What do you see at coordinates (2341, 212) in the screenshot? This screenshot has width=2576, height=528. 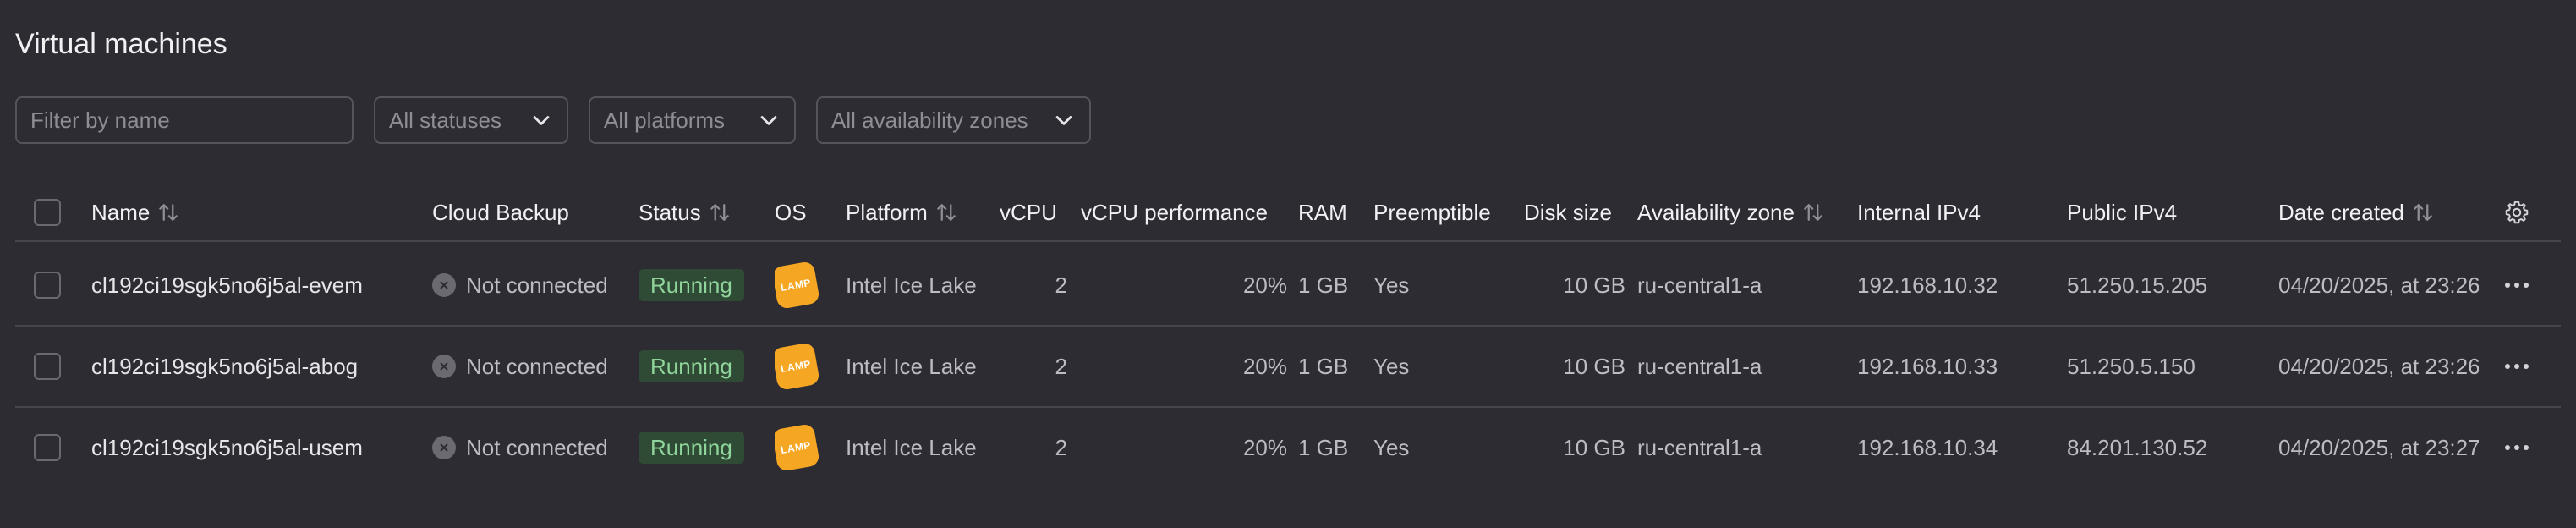 I see `column-label: Date created` at bounding box center [2341, 212].